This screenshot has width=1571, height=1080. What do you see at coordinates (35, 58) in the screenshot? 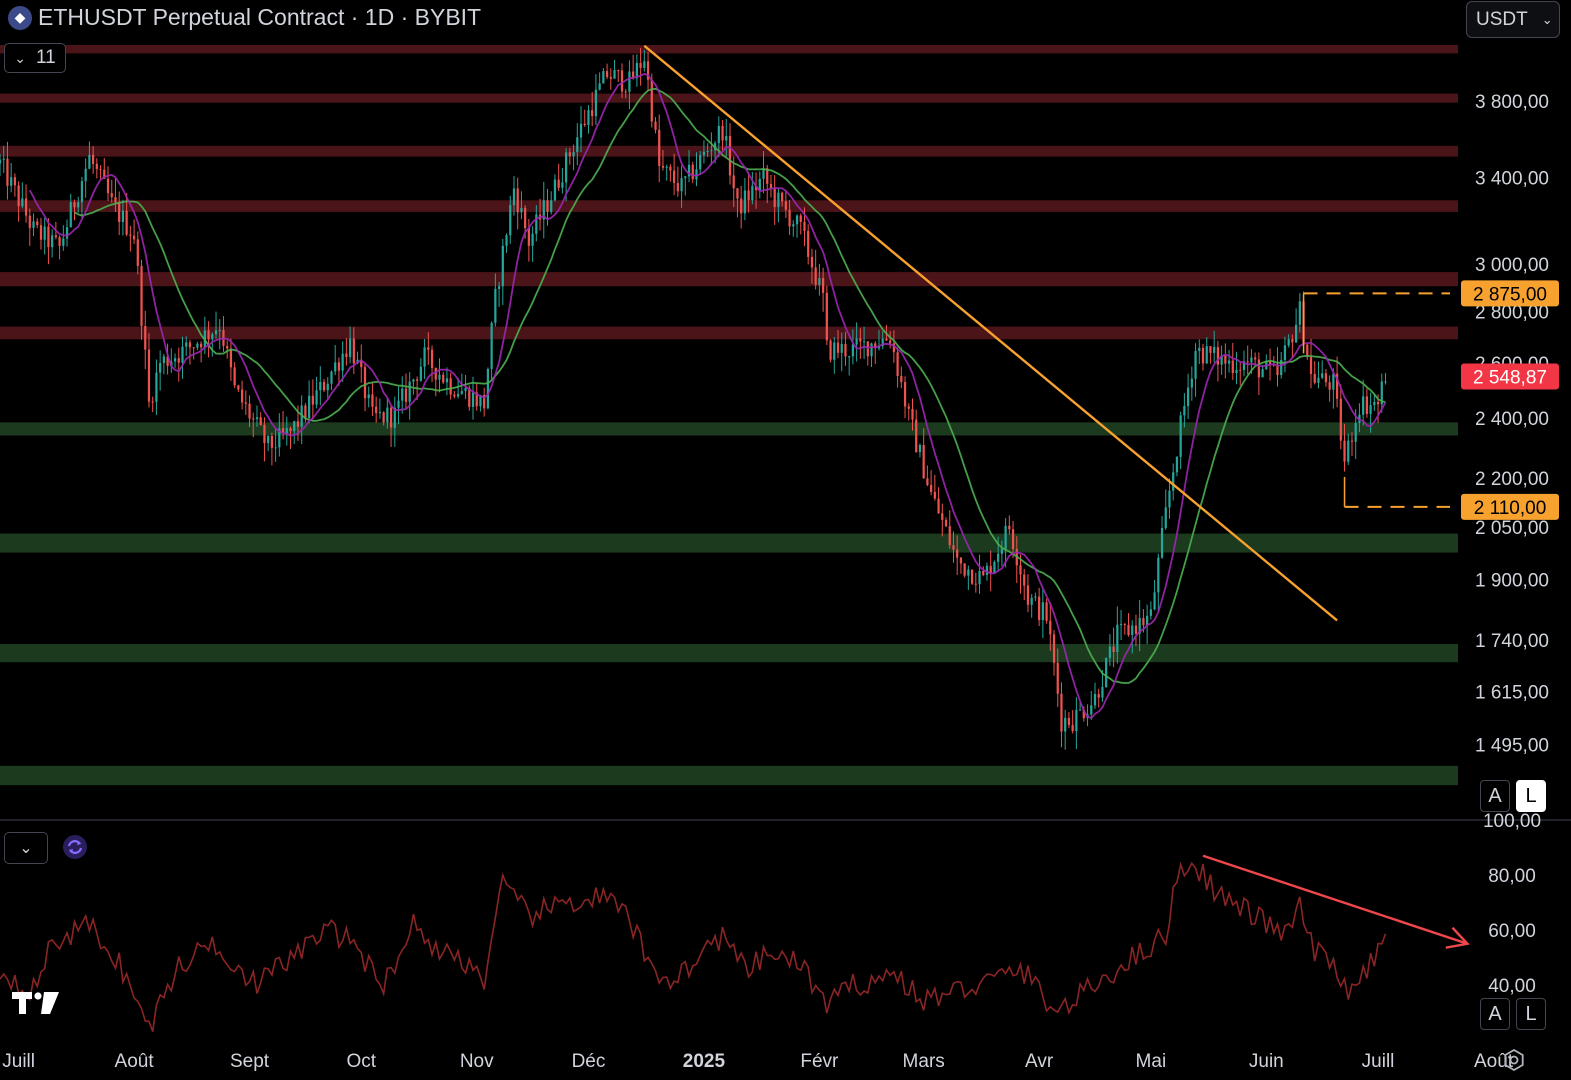
I see `indicator-collapse-button: ⌄ 11` at bounding box center [35, 58].